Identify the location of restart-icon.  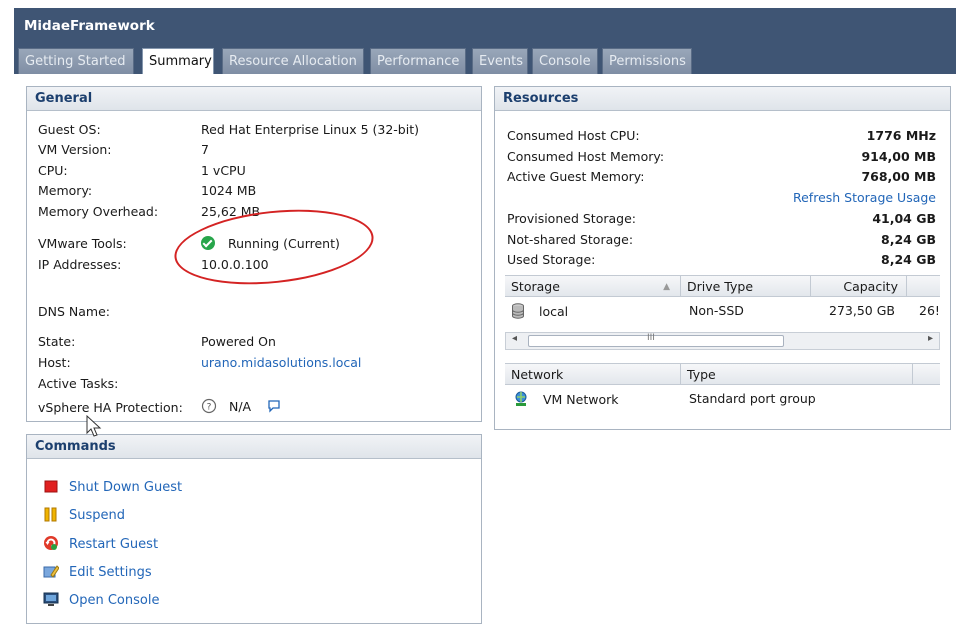
(51, 543).